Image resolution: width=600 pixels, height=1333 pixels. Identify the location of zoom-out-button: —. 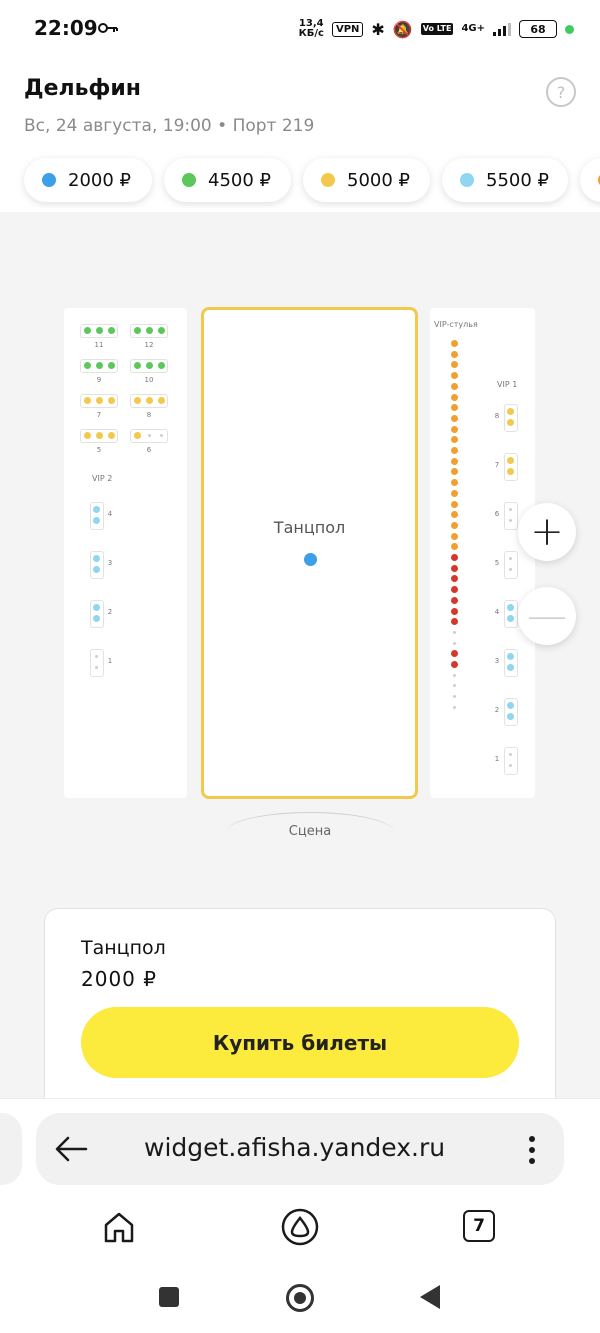
(547, 616).